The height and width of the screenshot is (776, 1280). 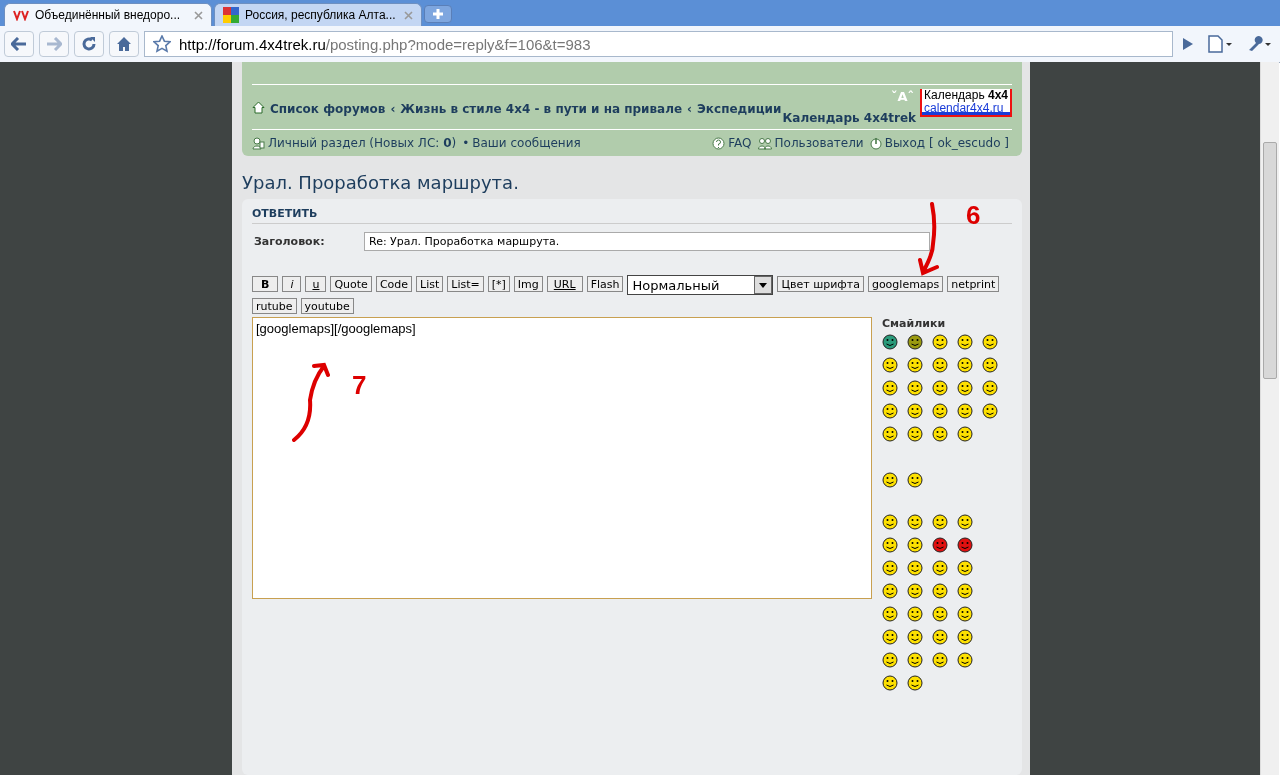 I want to click on reload-button, so click(x=89, y=44).